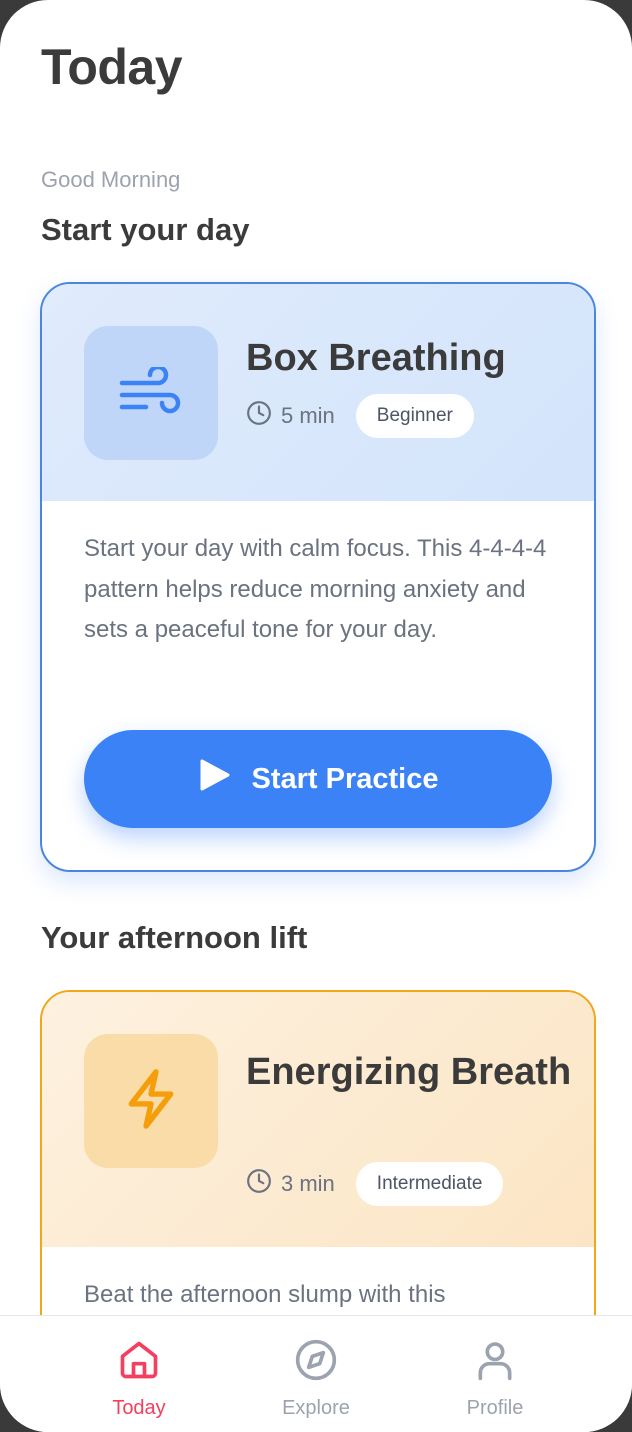 The height and width of the screenshot is (1432, 632). Describe the element at coordinates (308, 1183) in the screenshot. I see `duration-text: 3 min` at that location.